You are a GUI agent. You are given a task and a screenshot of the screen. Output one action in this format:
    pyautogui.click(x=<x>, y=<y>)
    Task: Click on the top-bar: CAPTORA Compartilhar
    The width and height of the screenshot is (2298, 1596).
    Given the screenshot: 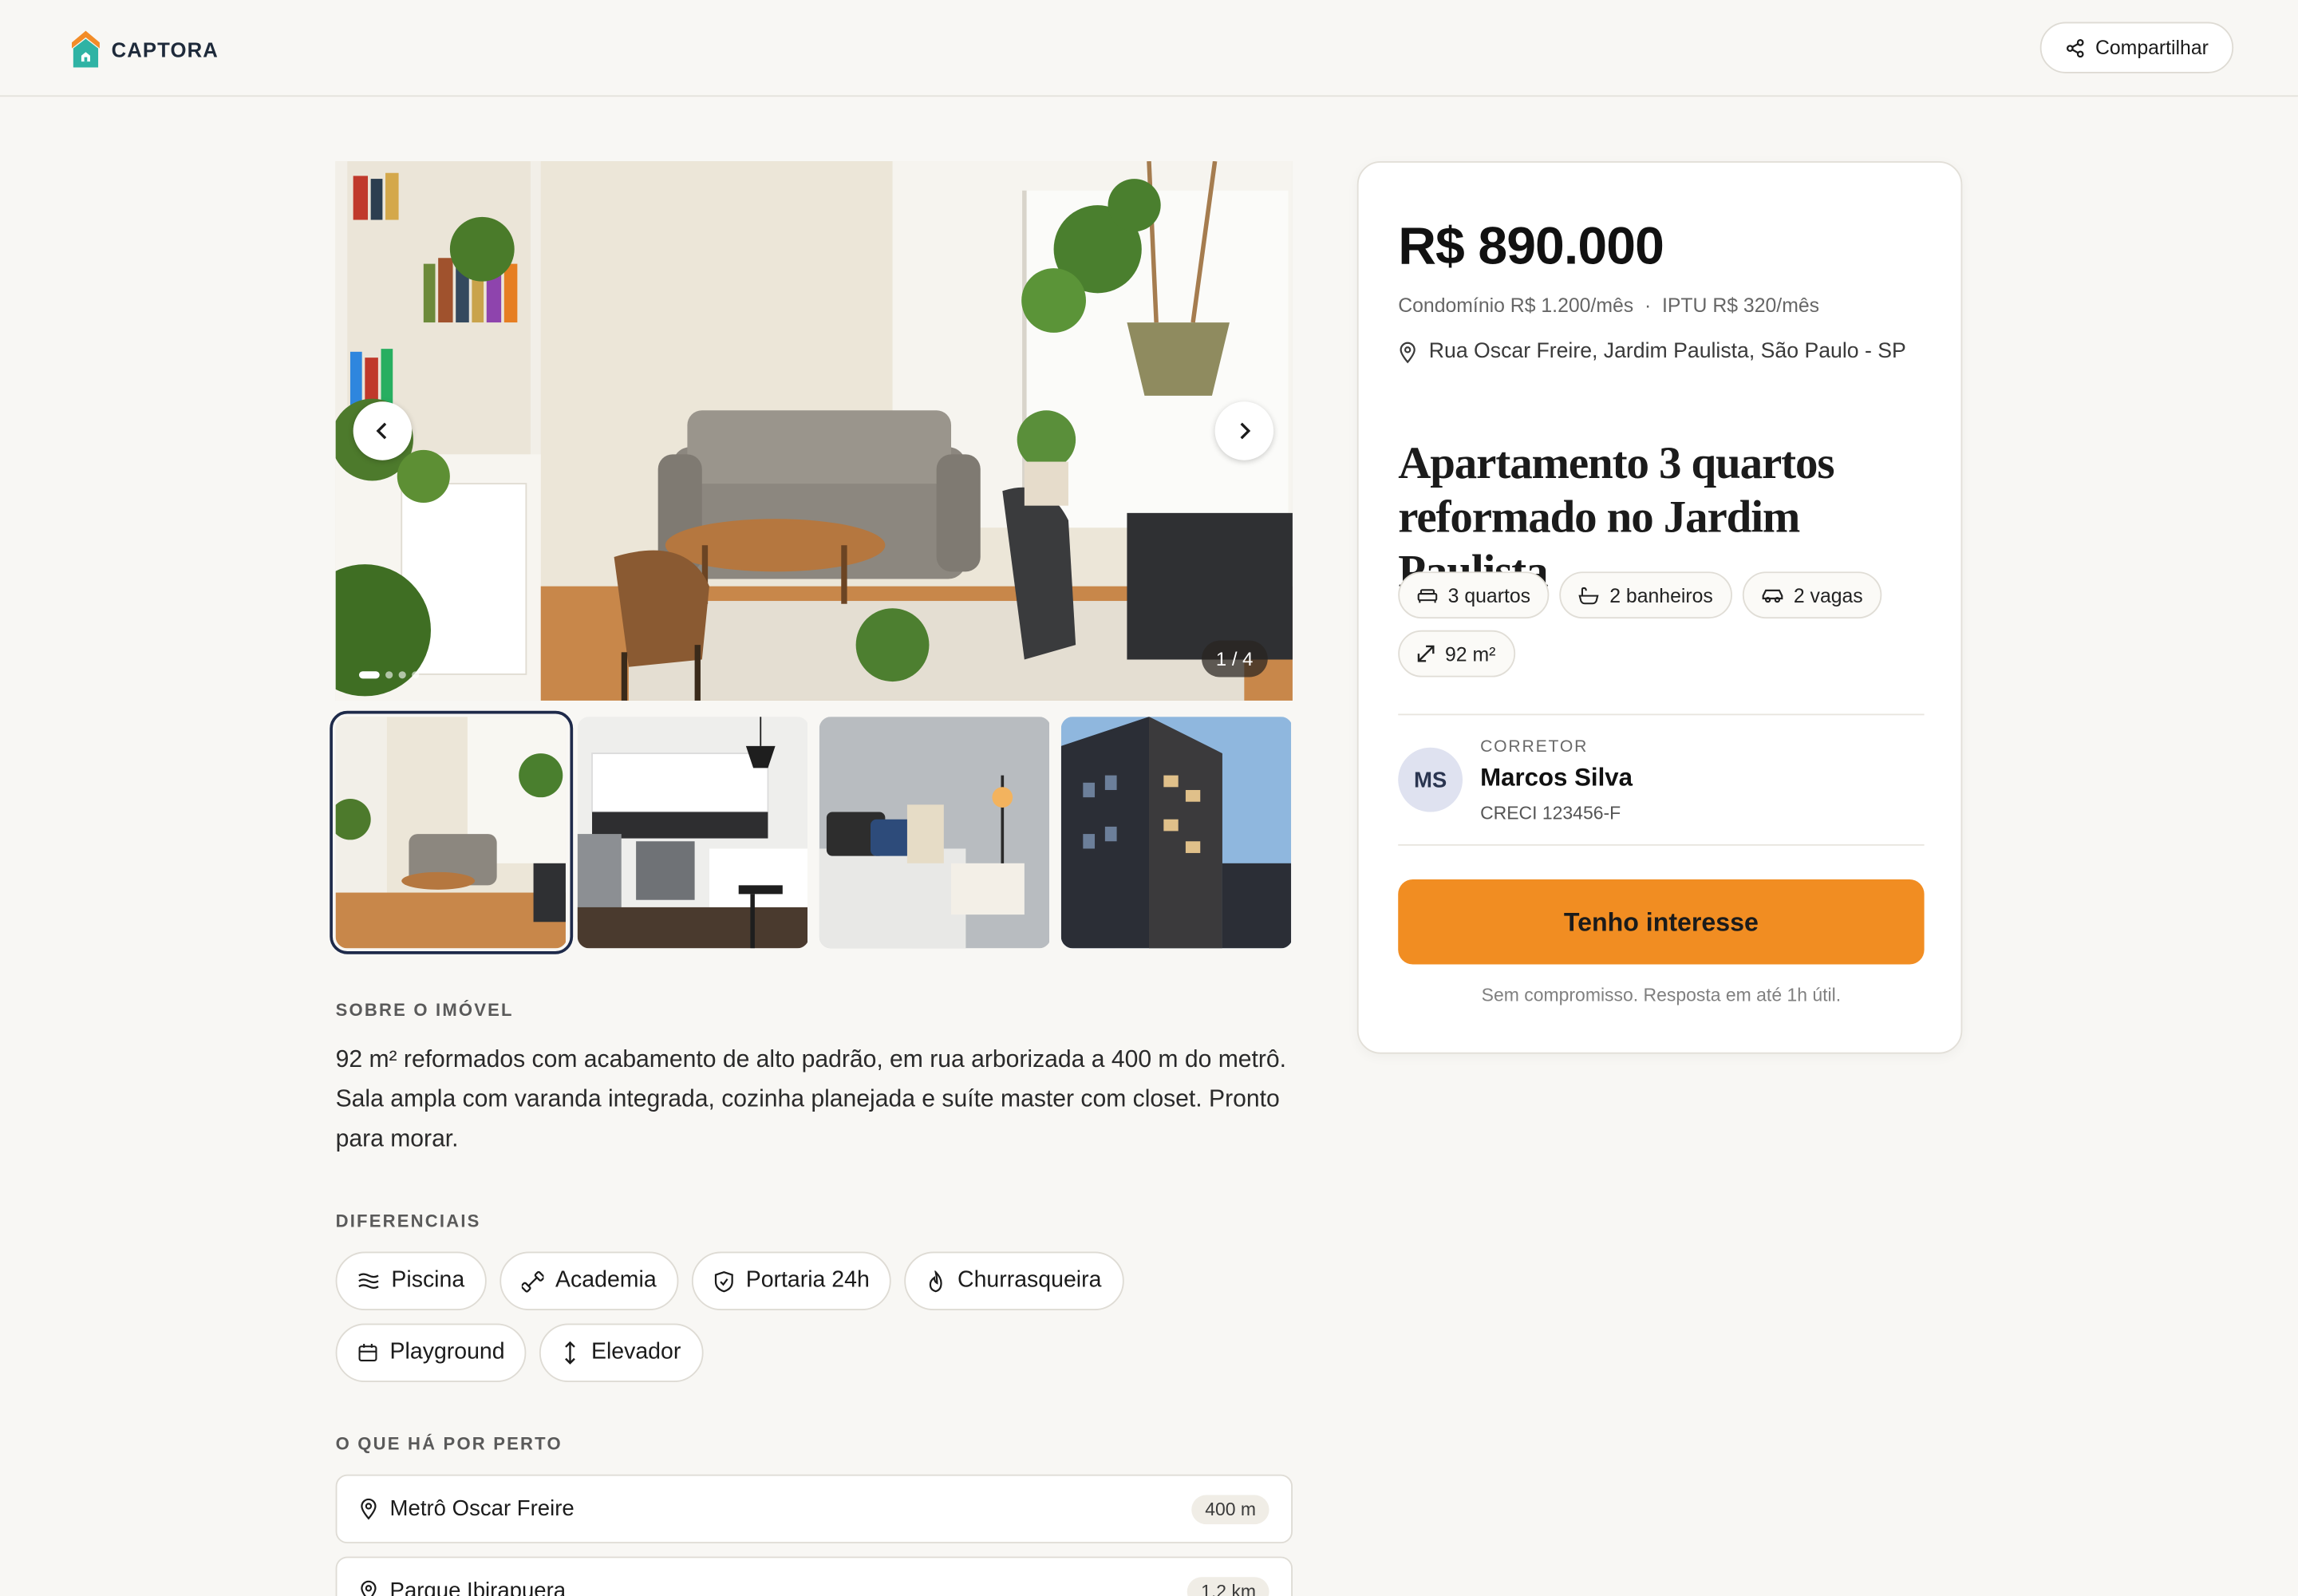 What is the action you would take?
    pyautogui.click(x=1149, y=48)
    